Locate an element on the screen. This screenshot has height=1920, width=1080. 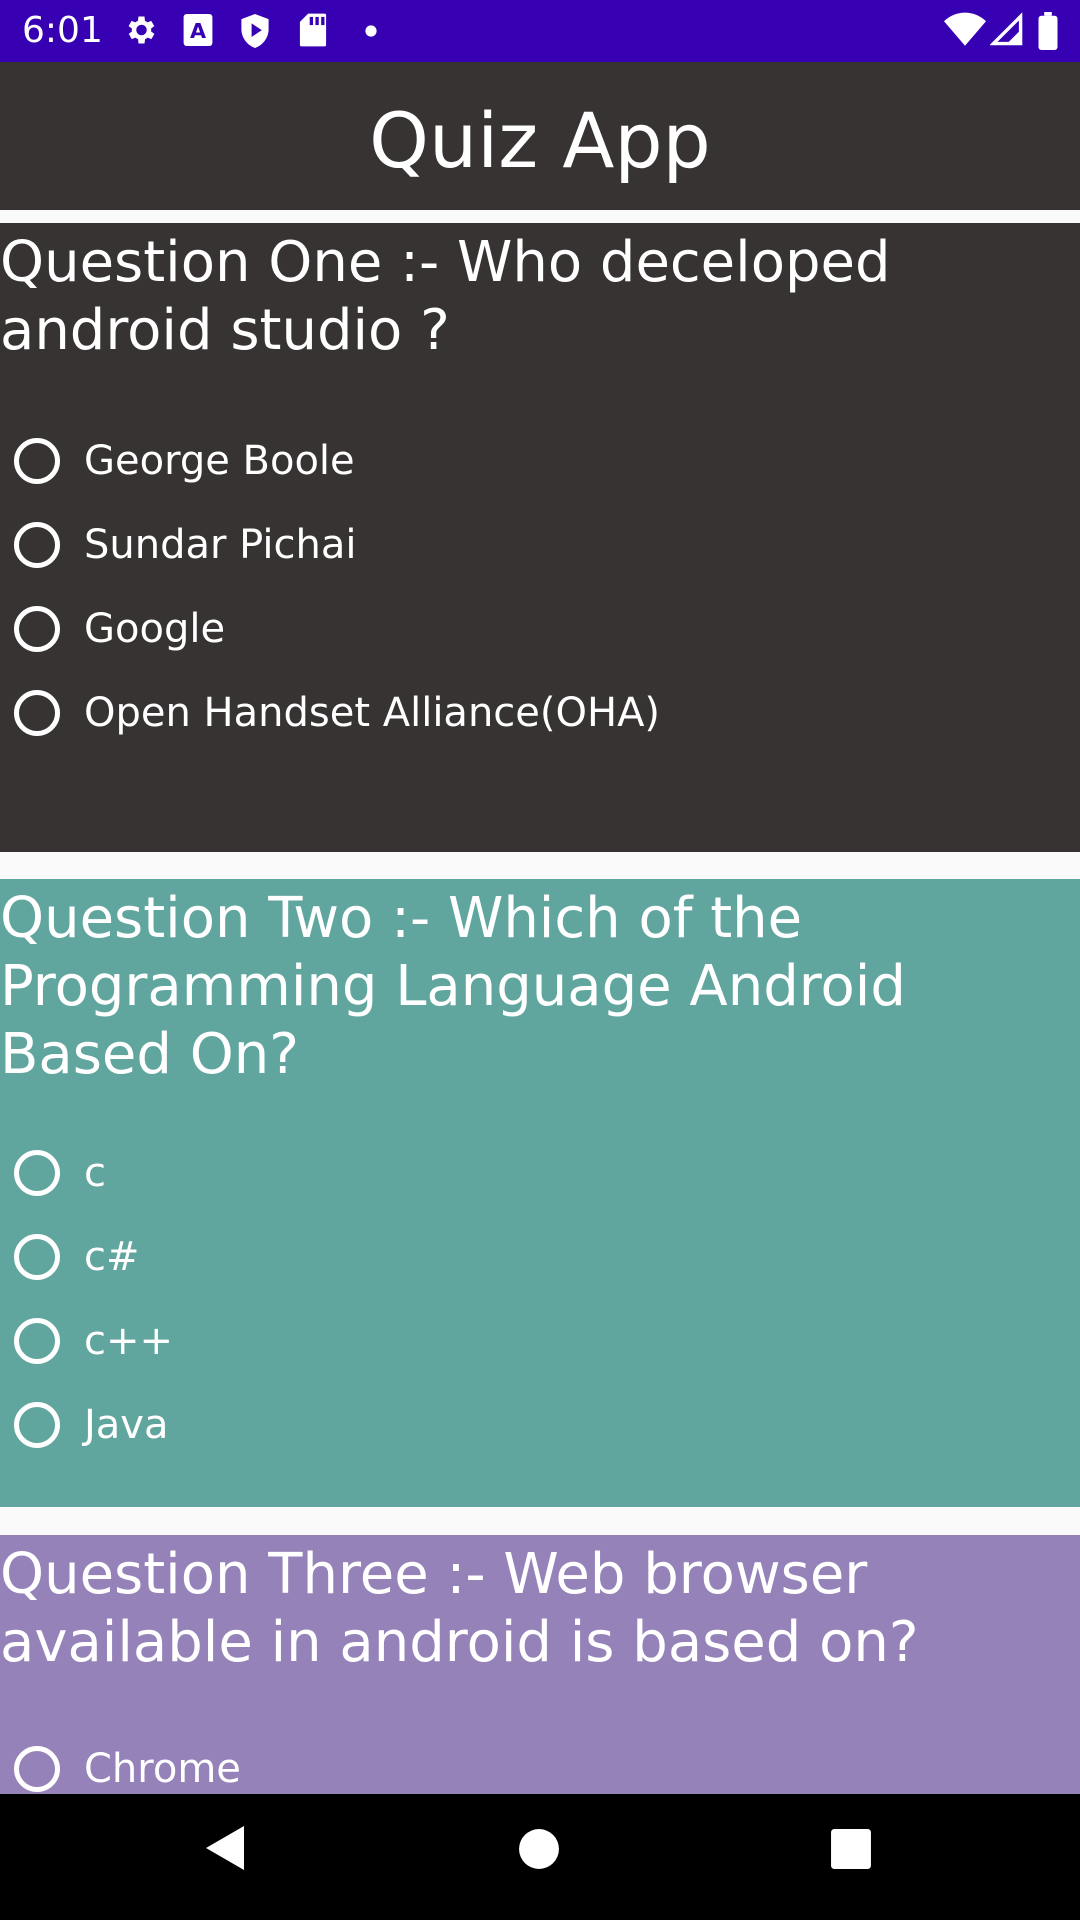
text-a-icon: A is located at coordinates (198, 30).